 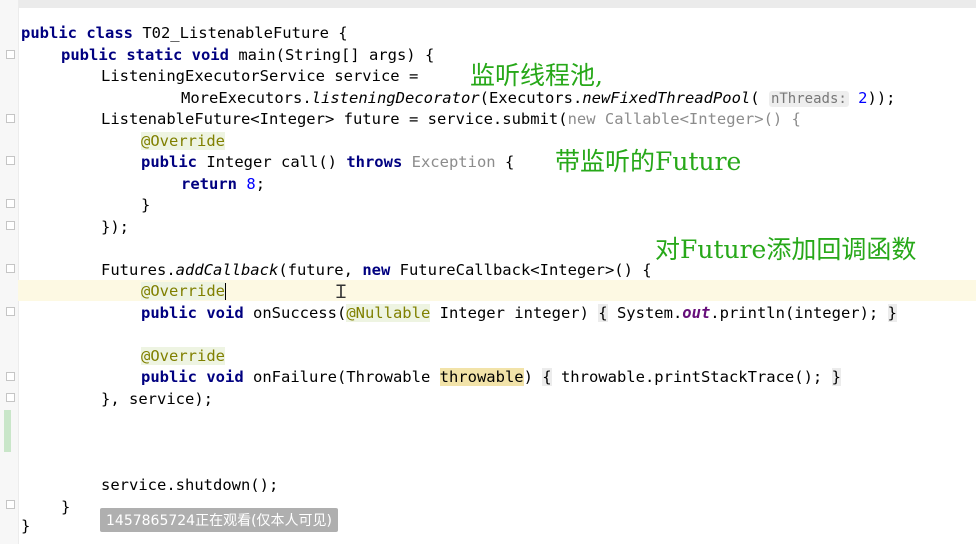 I want to click on code-line-6: @Override, so click(x=183, y=141).